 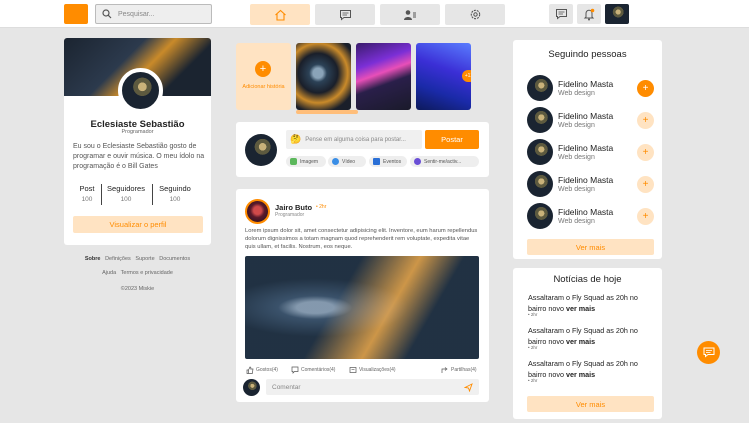 What do you see at coordinates (372, 387) in the screenshot?
I see `comment-input: Comentar` at bounding box center [372, 387].